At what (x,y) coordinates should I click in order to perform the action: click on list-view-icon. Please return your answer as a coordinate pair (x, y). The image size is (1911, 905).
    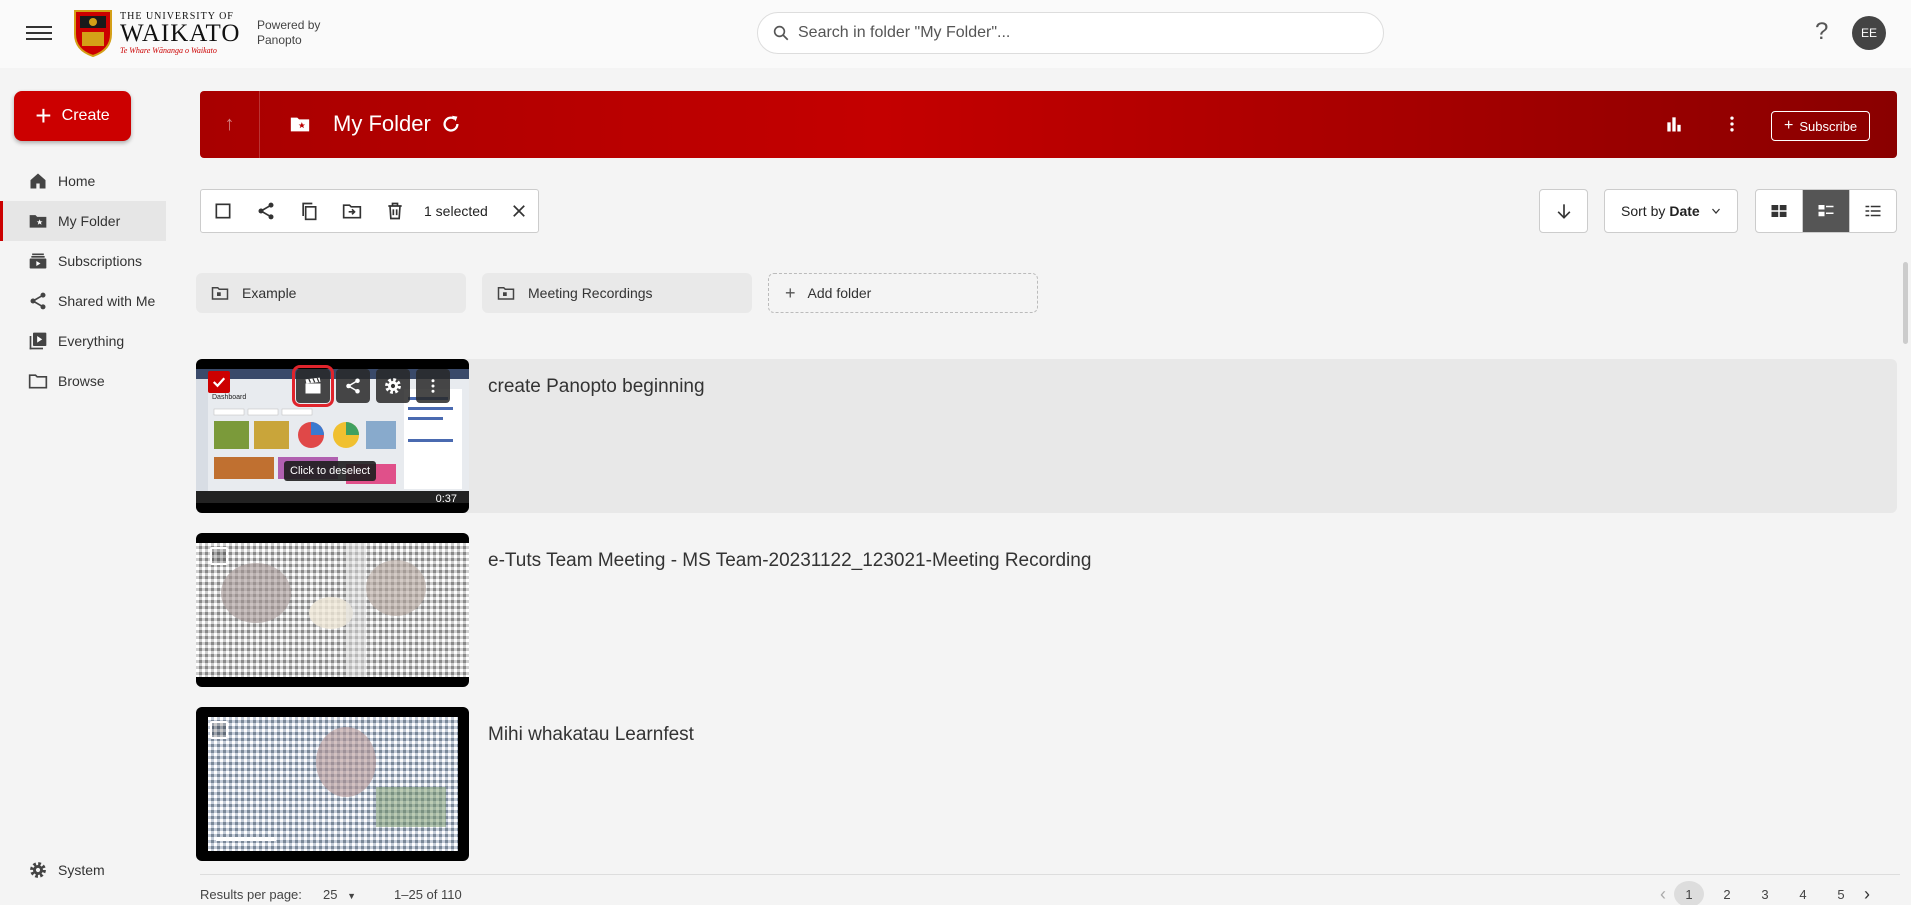
    Looking at the image, I should click on (1873, 211).